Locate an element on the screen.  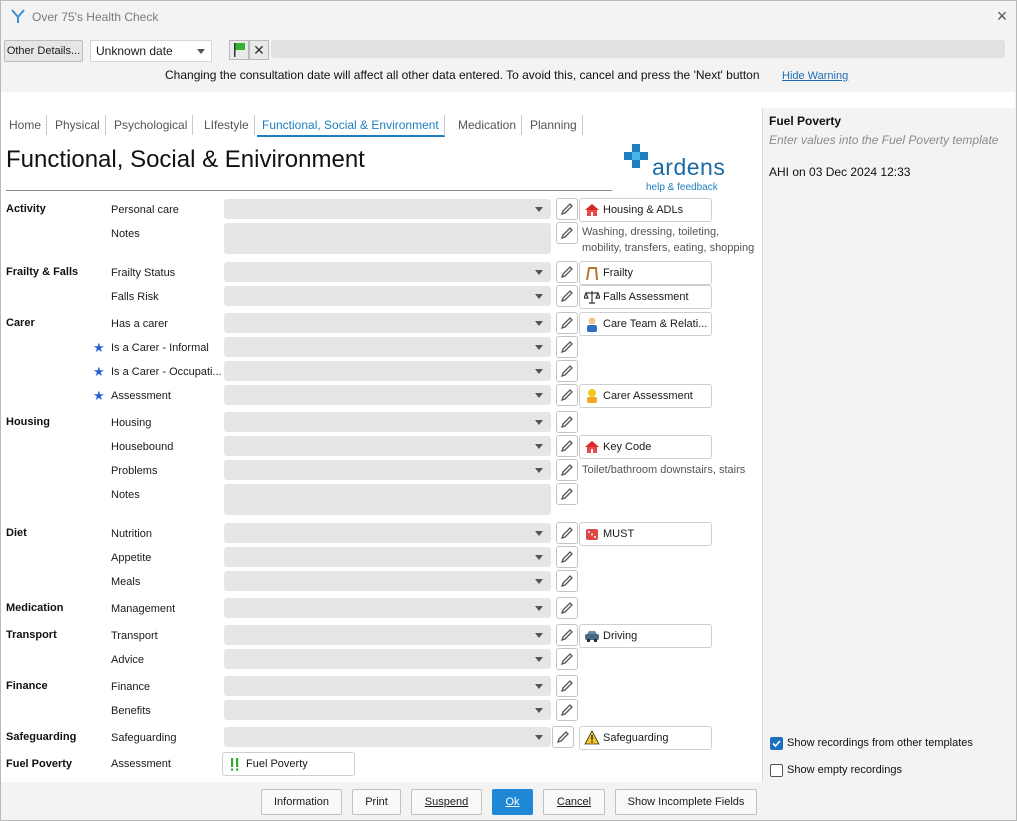
frailty-button: Frailty is located at coordinates (645, 273).